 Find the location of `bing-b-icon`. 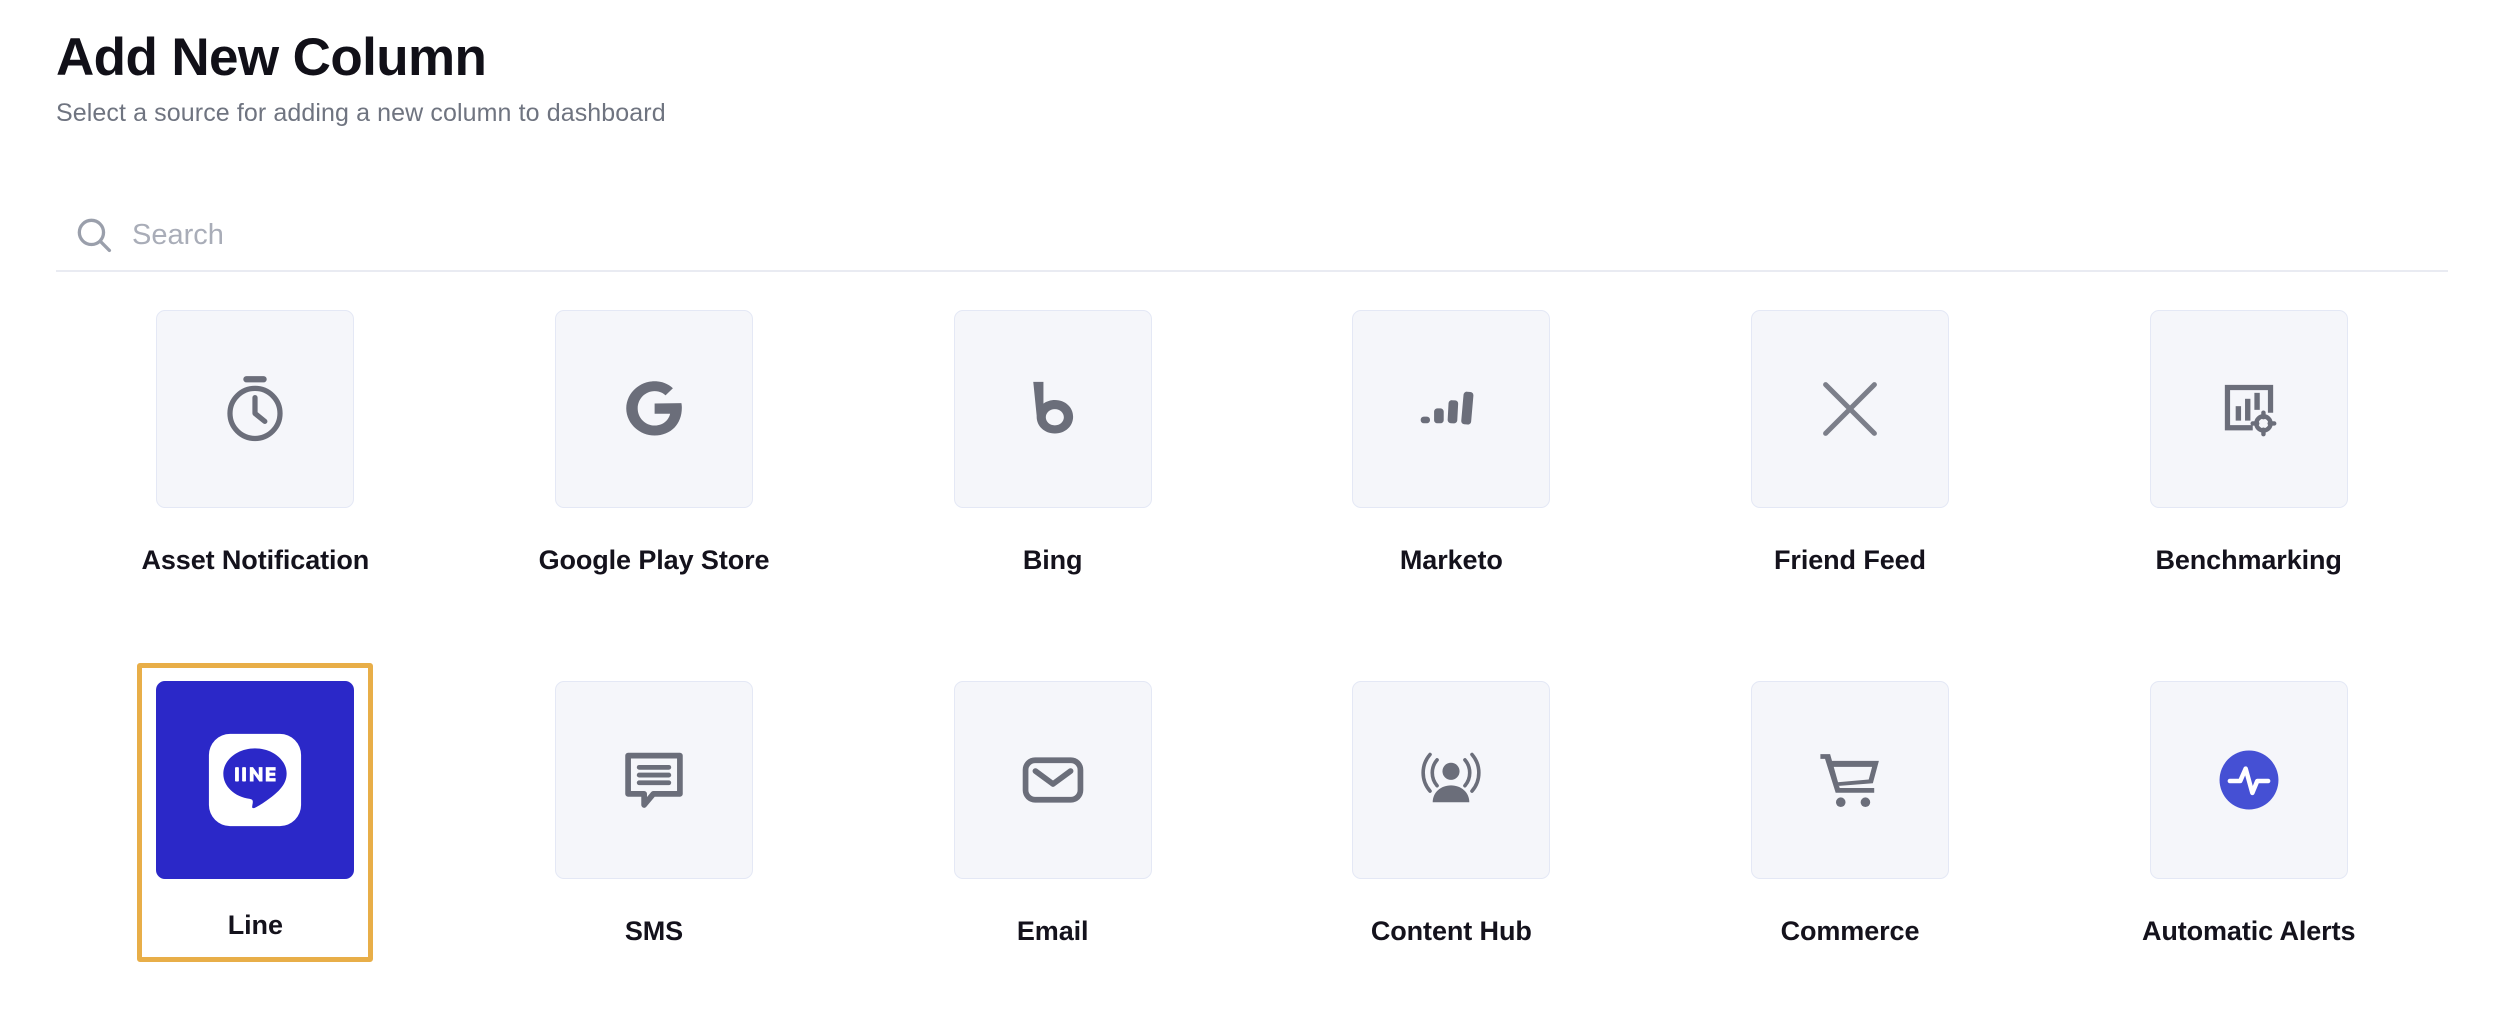

bing-b-icon is located at coordinates (1053, 409).